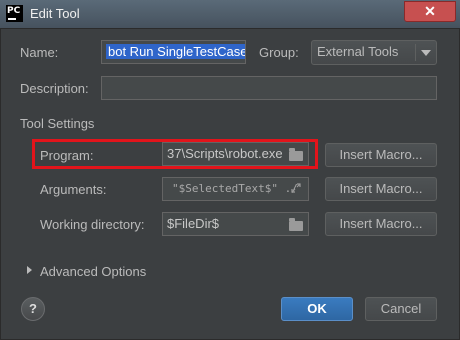 The width and height of the screenshot is (460, 340). I want to click on window-title: Edit Tool, so click(55, 13).